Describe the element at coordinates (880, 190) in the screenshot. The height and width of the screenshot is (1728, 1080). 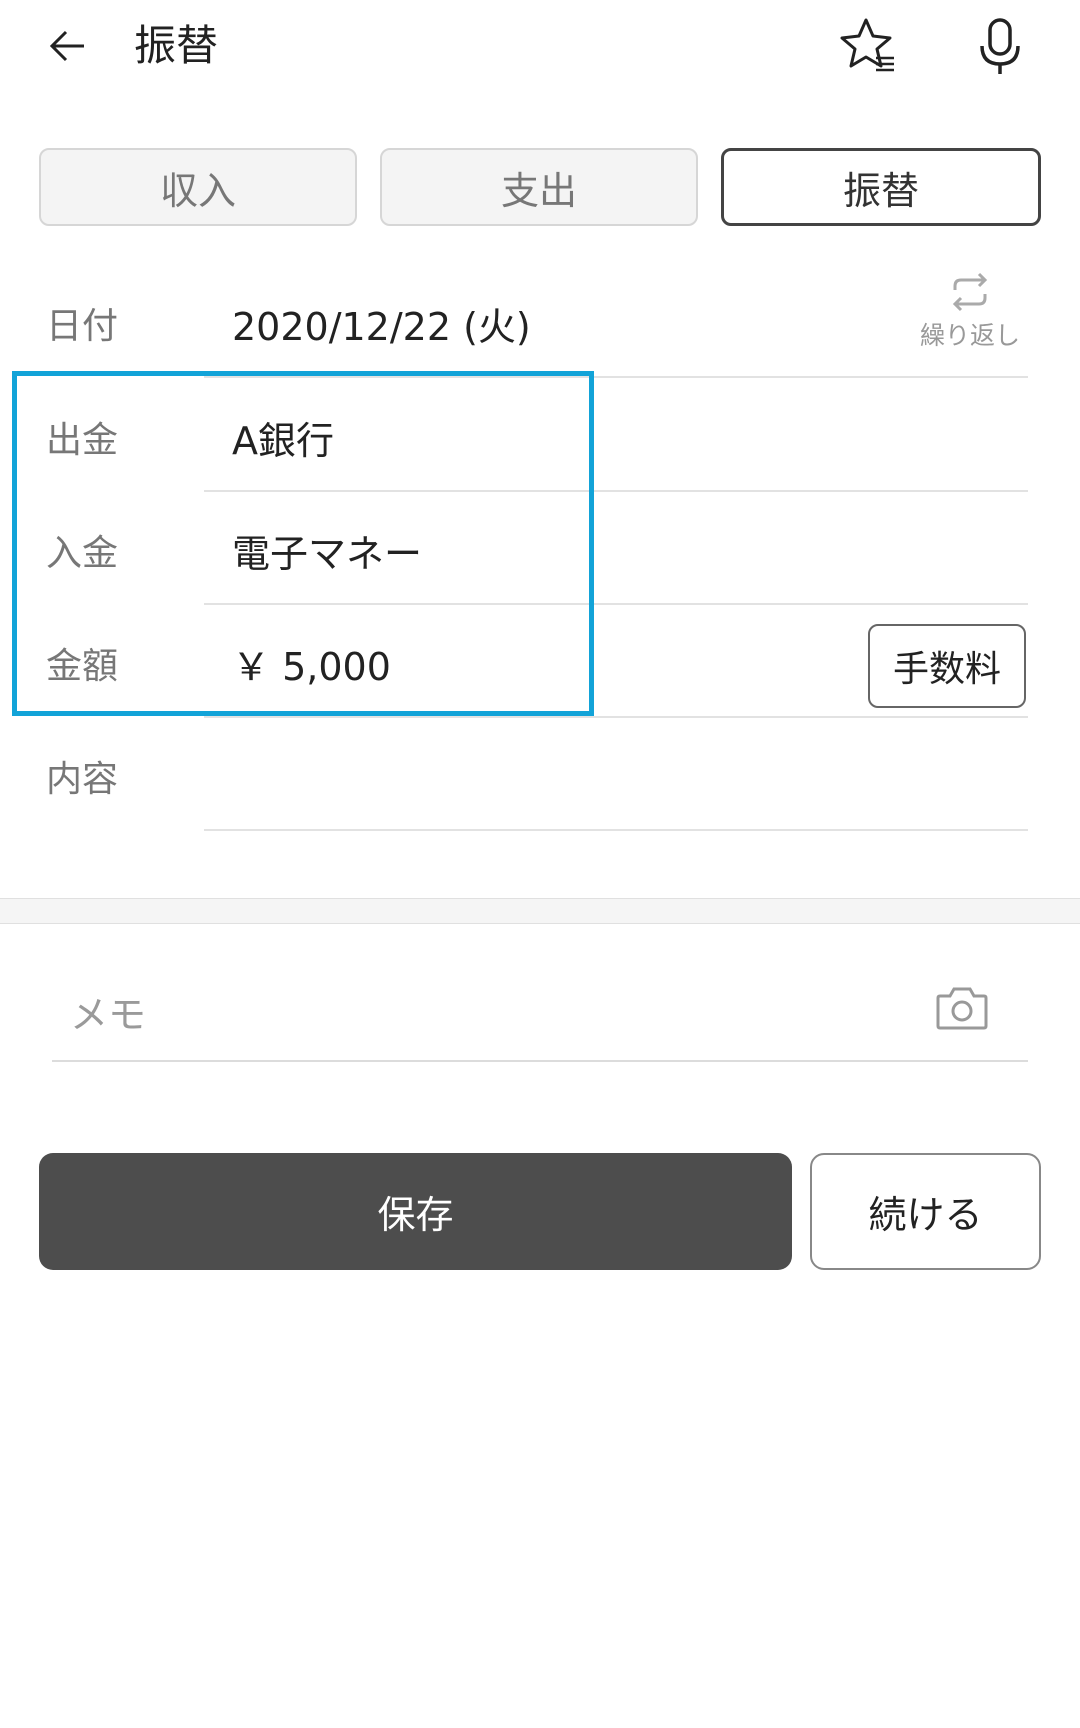
I see `tab-transfer-label: 振替` at that location.